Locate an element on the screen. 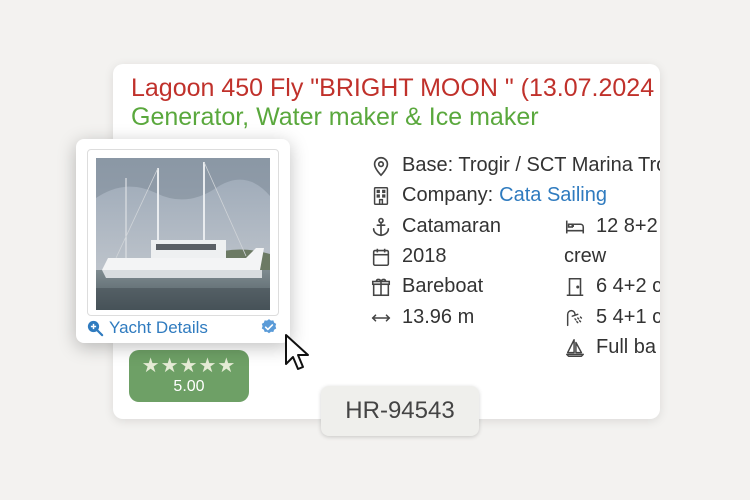 The height and width of the screenshot is (500, 750). spec-cabins: 6 4+2 c is located at coordinates (612, 286).